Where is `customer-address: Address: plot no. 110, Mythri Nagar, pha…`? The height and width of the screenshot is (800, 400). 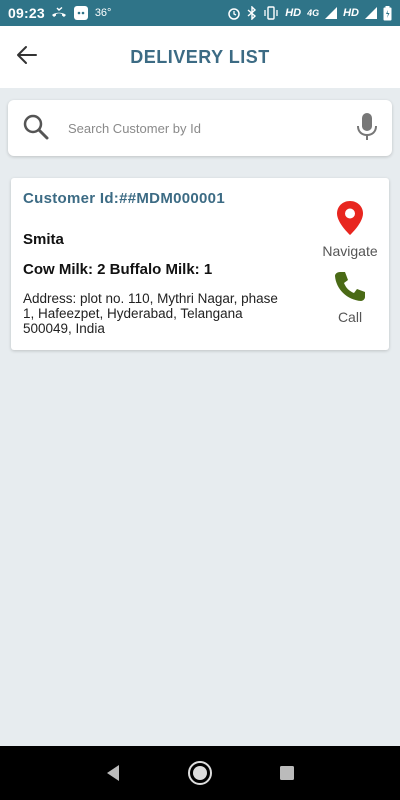 customer-address: Address: plot no. 110, Mythri Nagar, pha… is located at coordinates (150, 313).